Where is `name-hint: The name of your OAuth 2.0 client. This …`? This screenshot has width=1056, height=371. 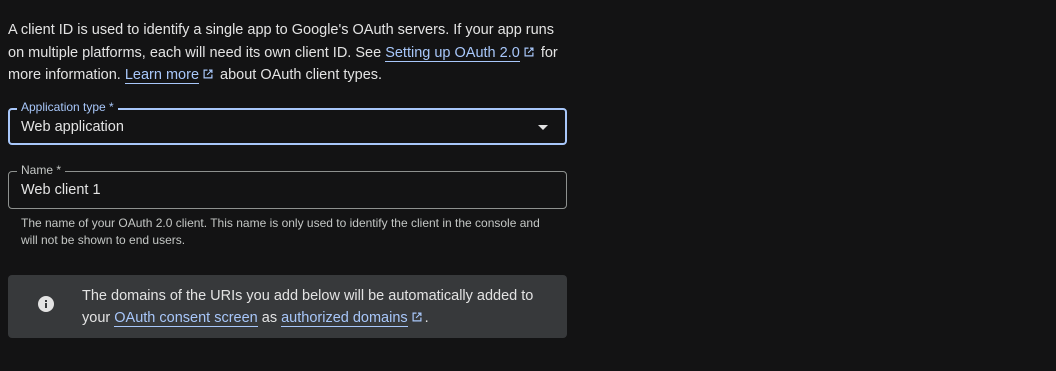
name-hint: The name of your OAuth 2.0 client. This … is located at coordinates (280, 231).